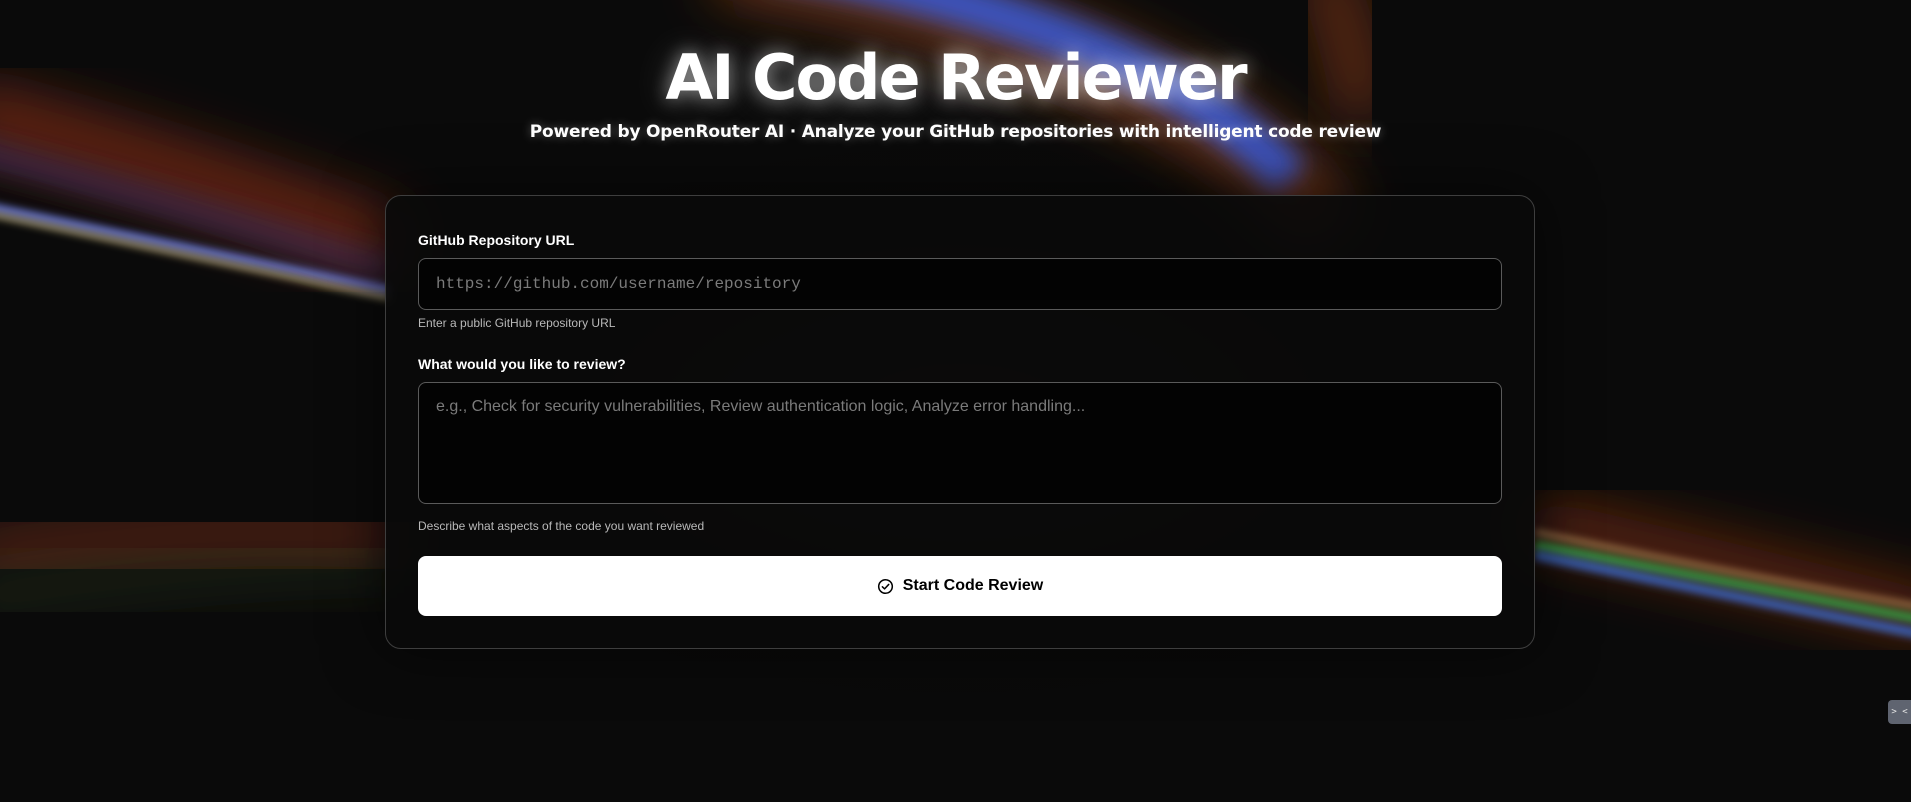  What do you see at coordinates (973, 585) in the screenshot?
I see `start-code-review-label: Start Code Review` at bounding box center [973, 585].